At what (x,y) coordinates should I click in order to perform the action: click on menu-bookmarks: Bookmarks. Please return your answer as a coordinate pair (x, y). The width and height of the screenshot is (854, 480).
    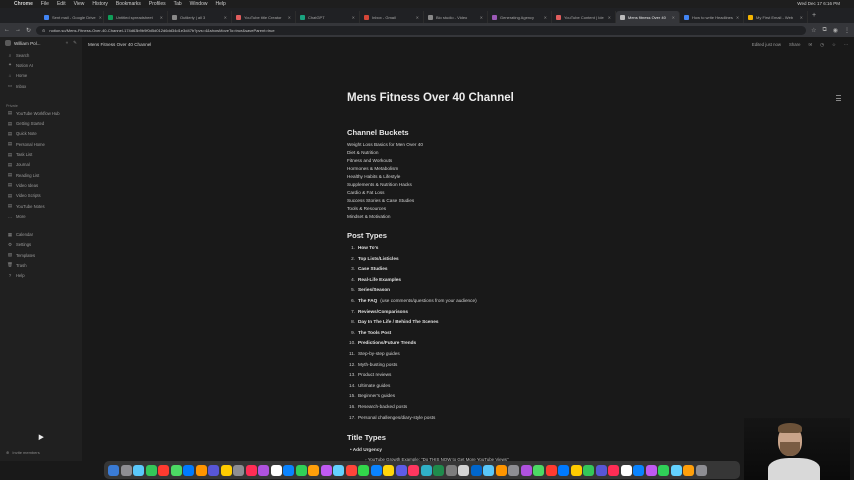
    Looking at the image, I should click on (128, 4).